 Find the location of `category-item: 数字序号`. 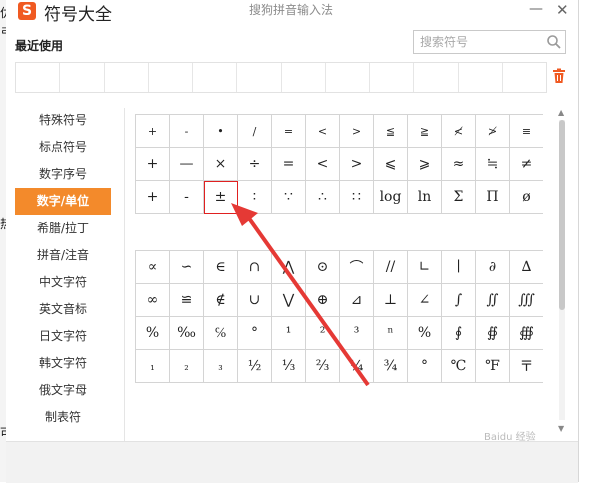

category-item: 数字序号 is located at coordinates (63, 174).